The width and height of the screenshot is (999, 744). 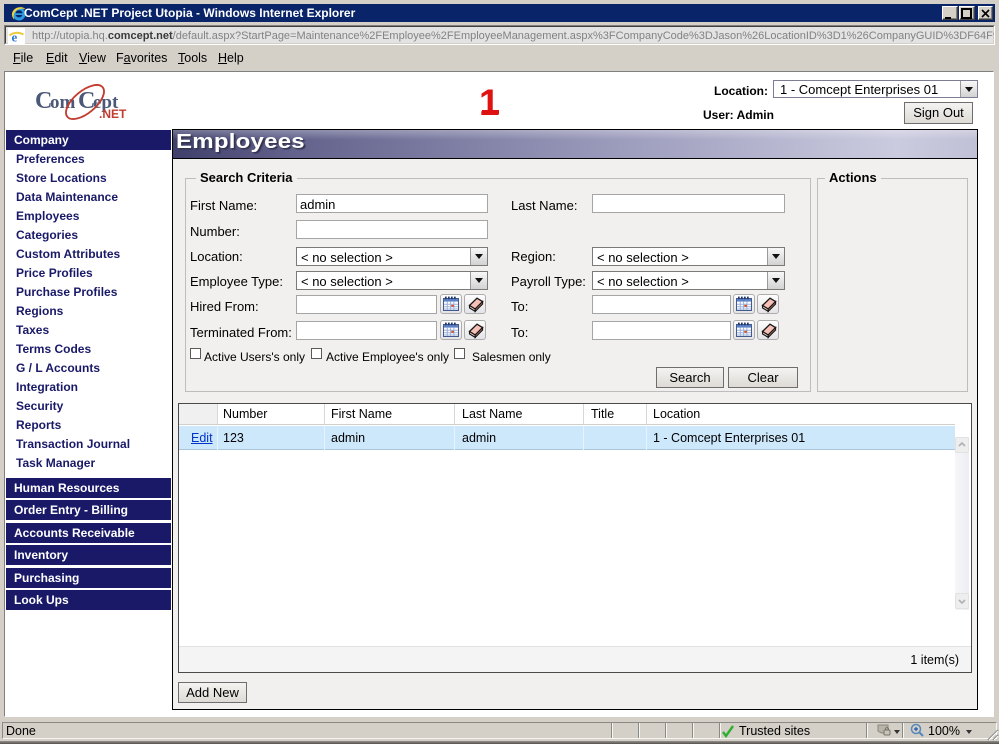 What do you see at coordinates (113, 114) in the screenshot?
I see `svg-text: .NET` at bounding box center [113, 114].